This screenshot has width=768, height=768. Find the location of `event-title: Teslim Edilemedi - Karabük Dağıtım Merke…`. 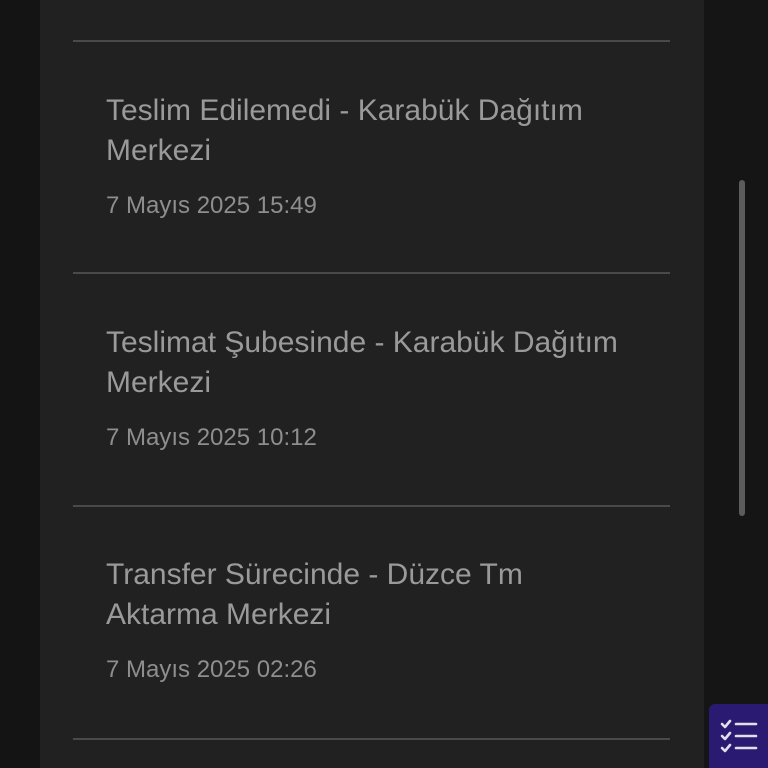

event-title: Teslim Edilemedi - Karabük Dağıtım Merke… is located at coordinates (344, 130).